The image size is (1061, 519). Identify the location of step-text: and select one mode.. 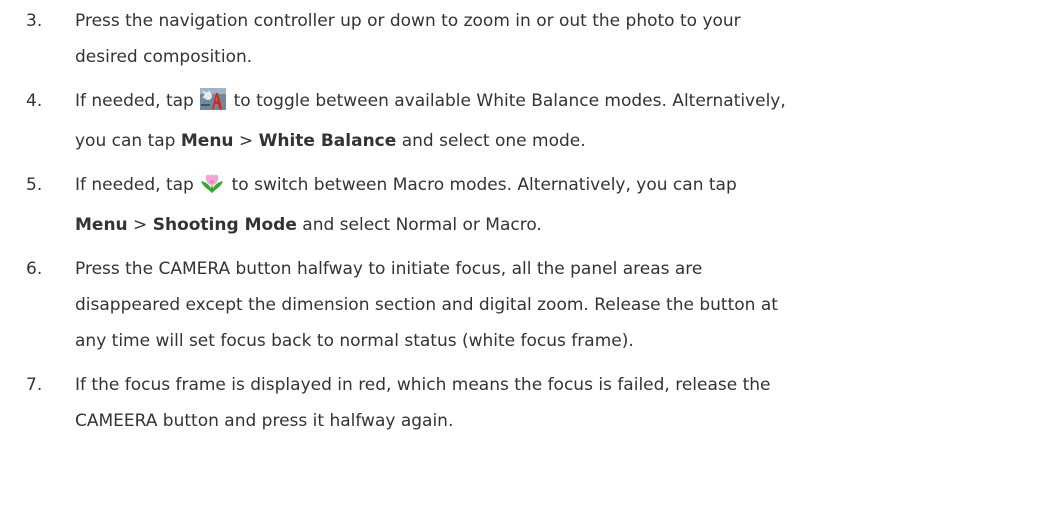
(491, 141).